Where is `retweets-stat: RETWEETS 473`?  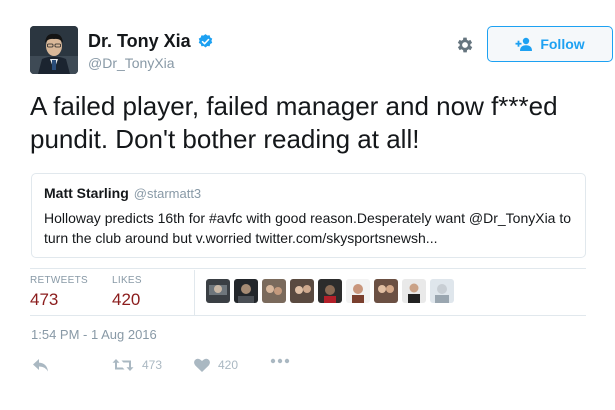 retweets-stat: RETWEETS 473 is located at coordinates (59, 292).